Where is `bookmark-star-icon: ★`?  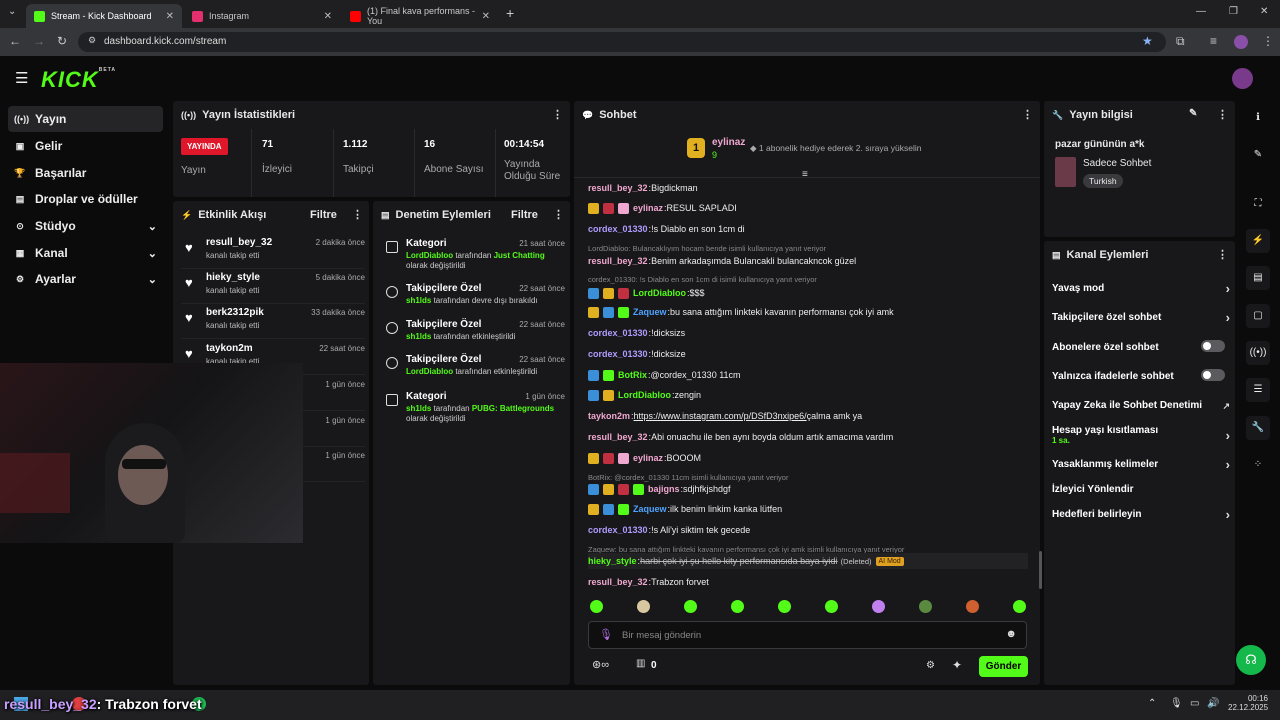
bookmark-star-icon: ★ is located at coordinates (1147, 41).